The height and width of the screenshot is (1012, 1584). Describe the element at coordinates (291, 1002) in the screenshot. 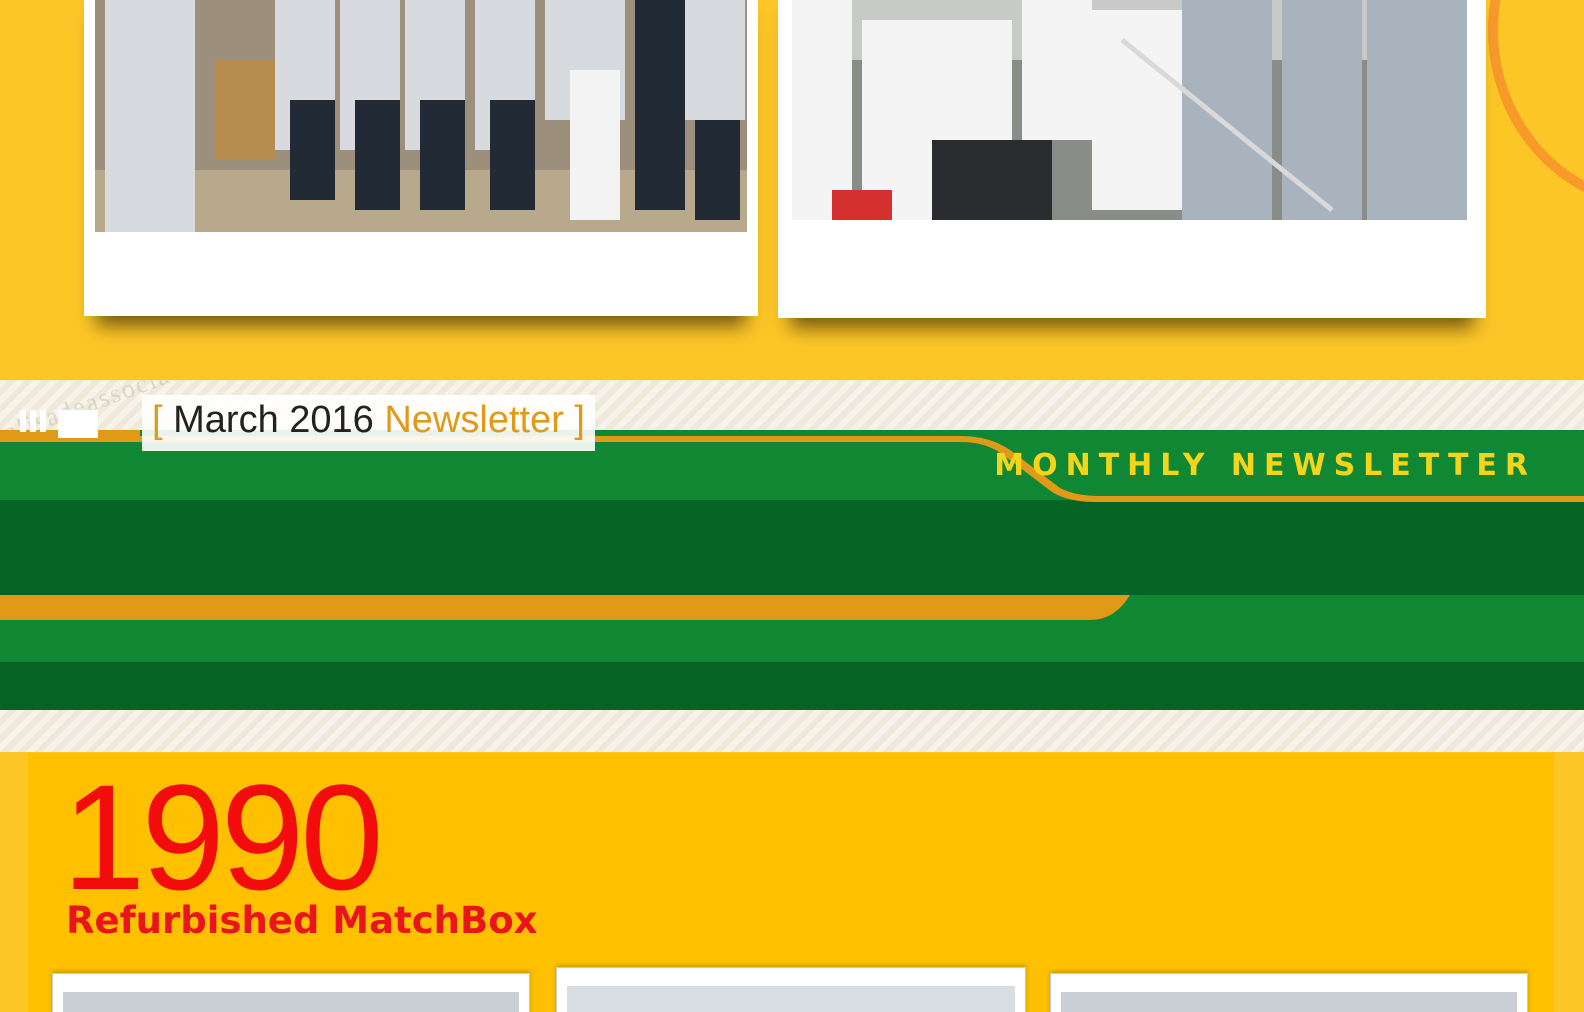

I see `feature-photo-1-image` at that location.